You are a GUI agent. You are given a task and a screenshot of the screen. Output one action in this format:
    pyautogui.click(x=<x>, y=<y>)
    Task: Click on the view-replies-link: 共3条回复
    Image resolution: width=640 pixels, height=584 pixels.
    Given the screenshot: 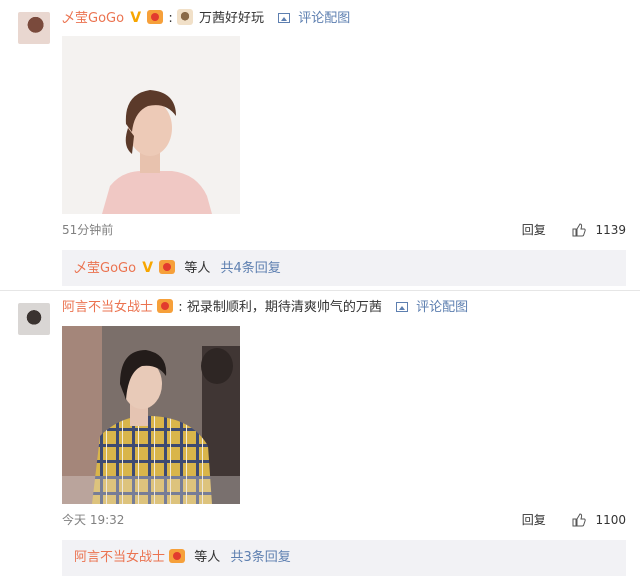 What is the action you would take?
    pyautogui.click(x=260, y=557)
    